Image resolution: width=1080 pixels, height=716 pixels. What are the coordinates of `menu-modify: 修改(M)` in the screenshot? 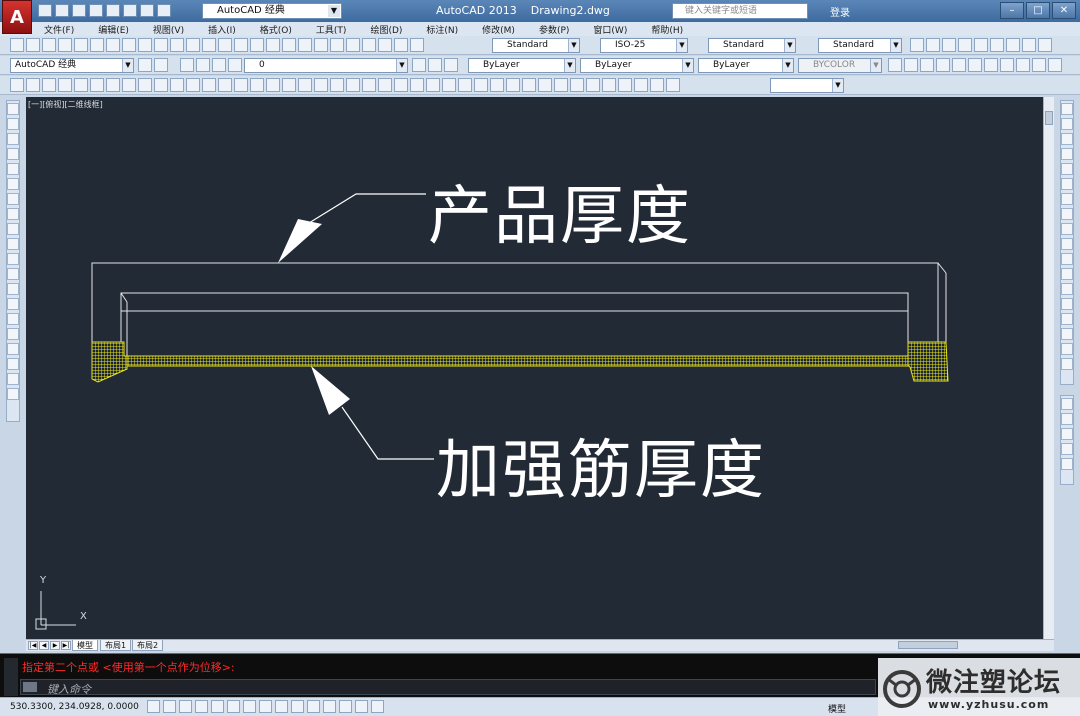 It's located at (498, 29).